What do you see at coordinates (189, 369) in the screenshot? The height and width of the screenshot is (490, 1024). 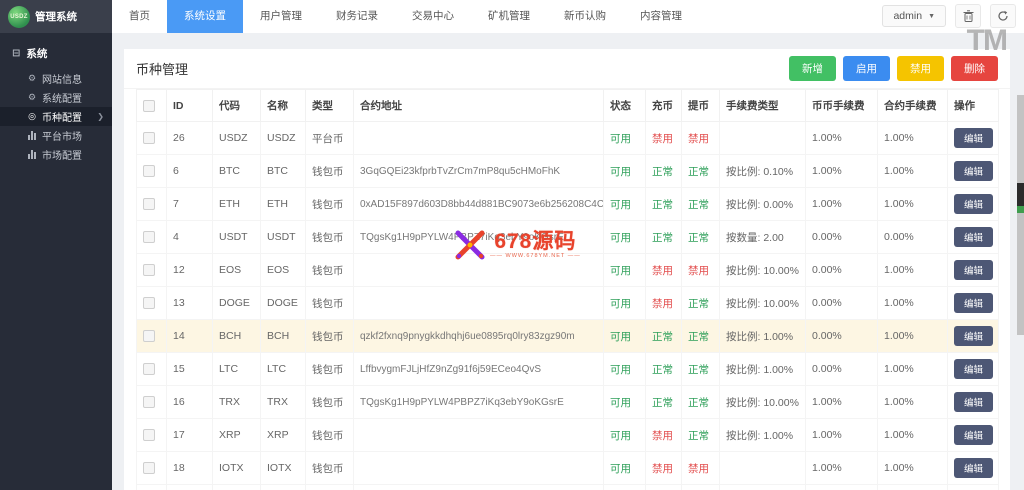 I see `cell-id: 15` at bounding box center [189, 369].